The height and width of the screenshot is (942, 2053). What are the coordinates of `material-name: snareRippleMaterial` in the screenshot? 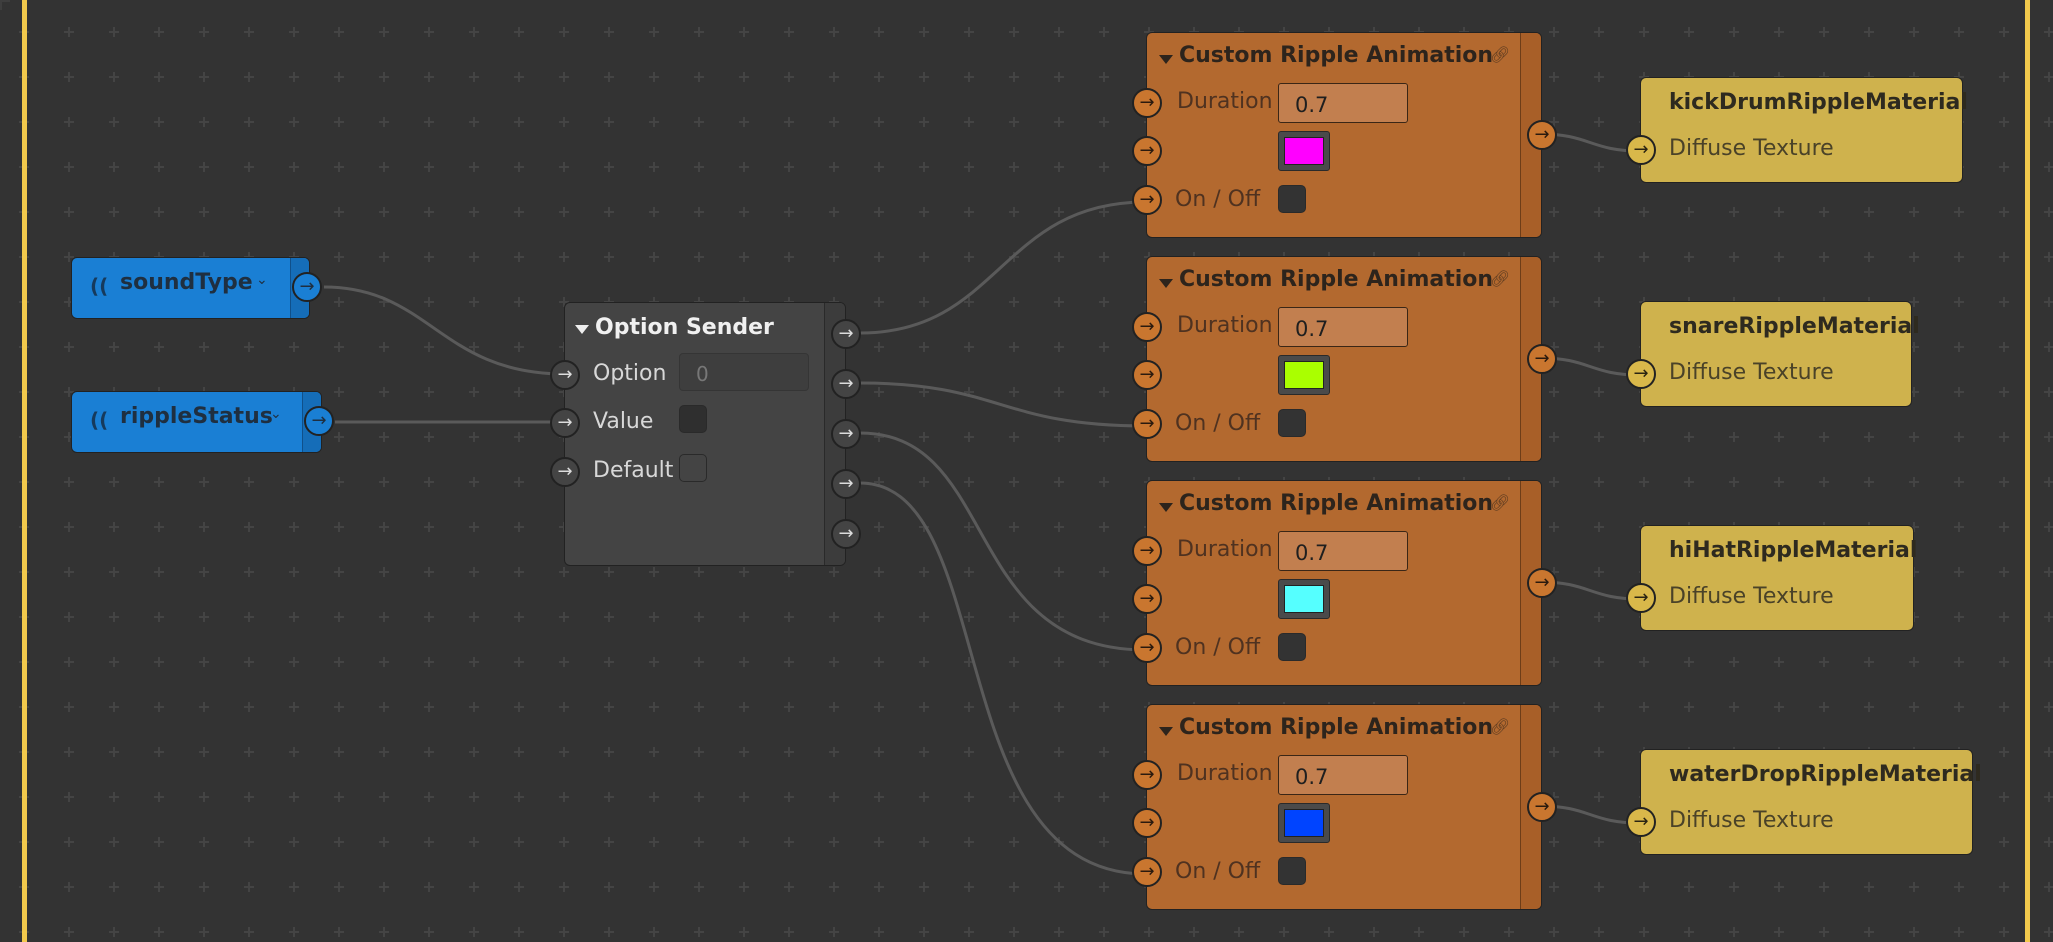 It's located at (1794, 326).